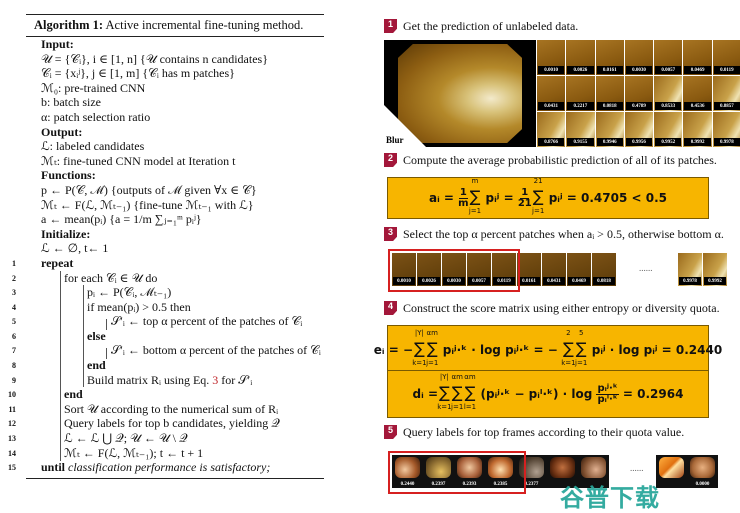 Image resolution: width=740 pixels, height=513 pixels. What do you see at coordinates (93, 146) in the screenshot?
I see `output-line: ℒ: labeled candidates` at bounding box center [93, 146].